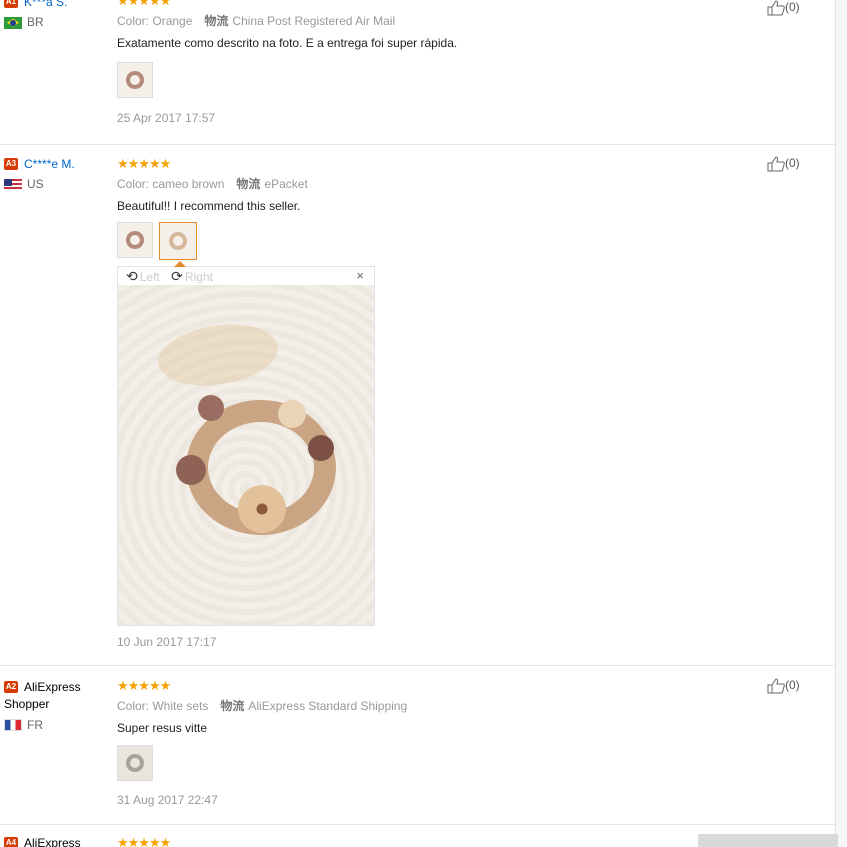  Describe the element at coordinates (166, 118) in the screenshot. I see `review-date: 25 Apr 2017 17:57` at that location.